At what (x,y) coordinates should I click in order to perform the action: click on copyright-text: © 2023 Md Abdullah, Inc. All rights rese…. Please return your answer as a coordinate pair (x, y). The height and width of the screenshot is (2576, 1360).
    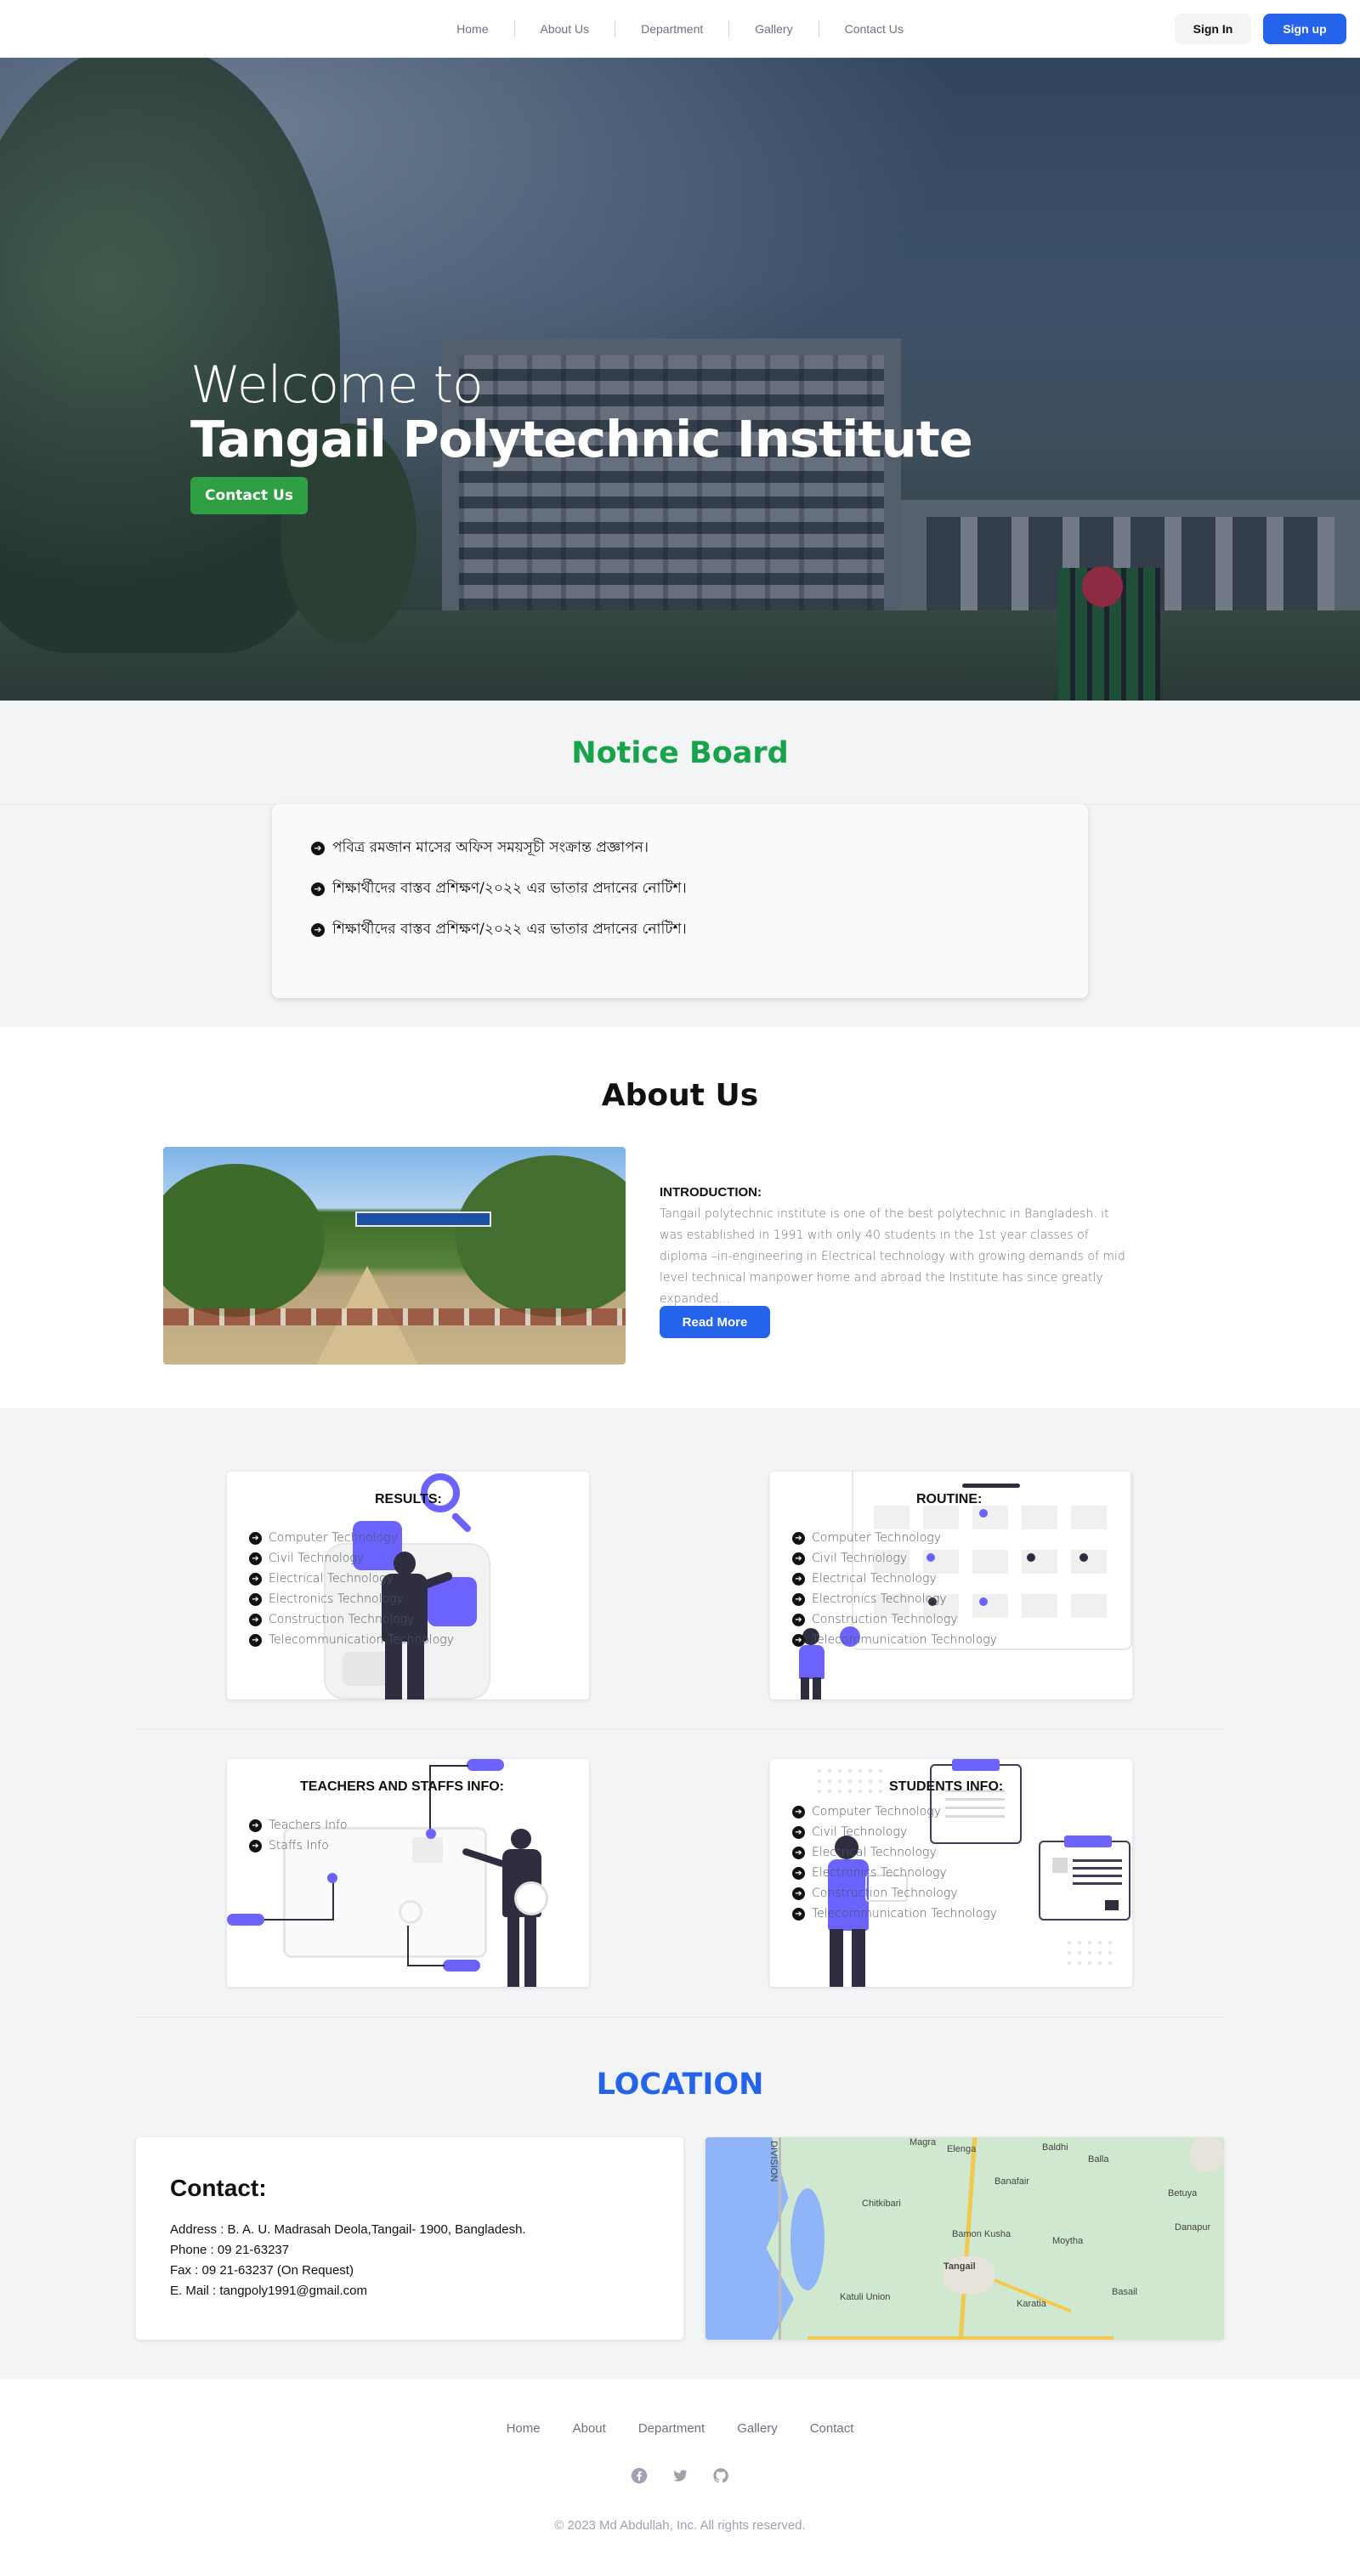
    Looking at the image, I should click on (680, 2526).